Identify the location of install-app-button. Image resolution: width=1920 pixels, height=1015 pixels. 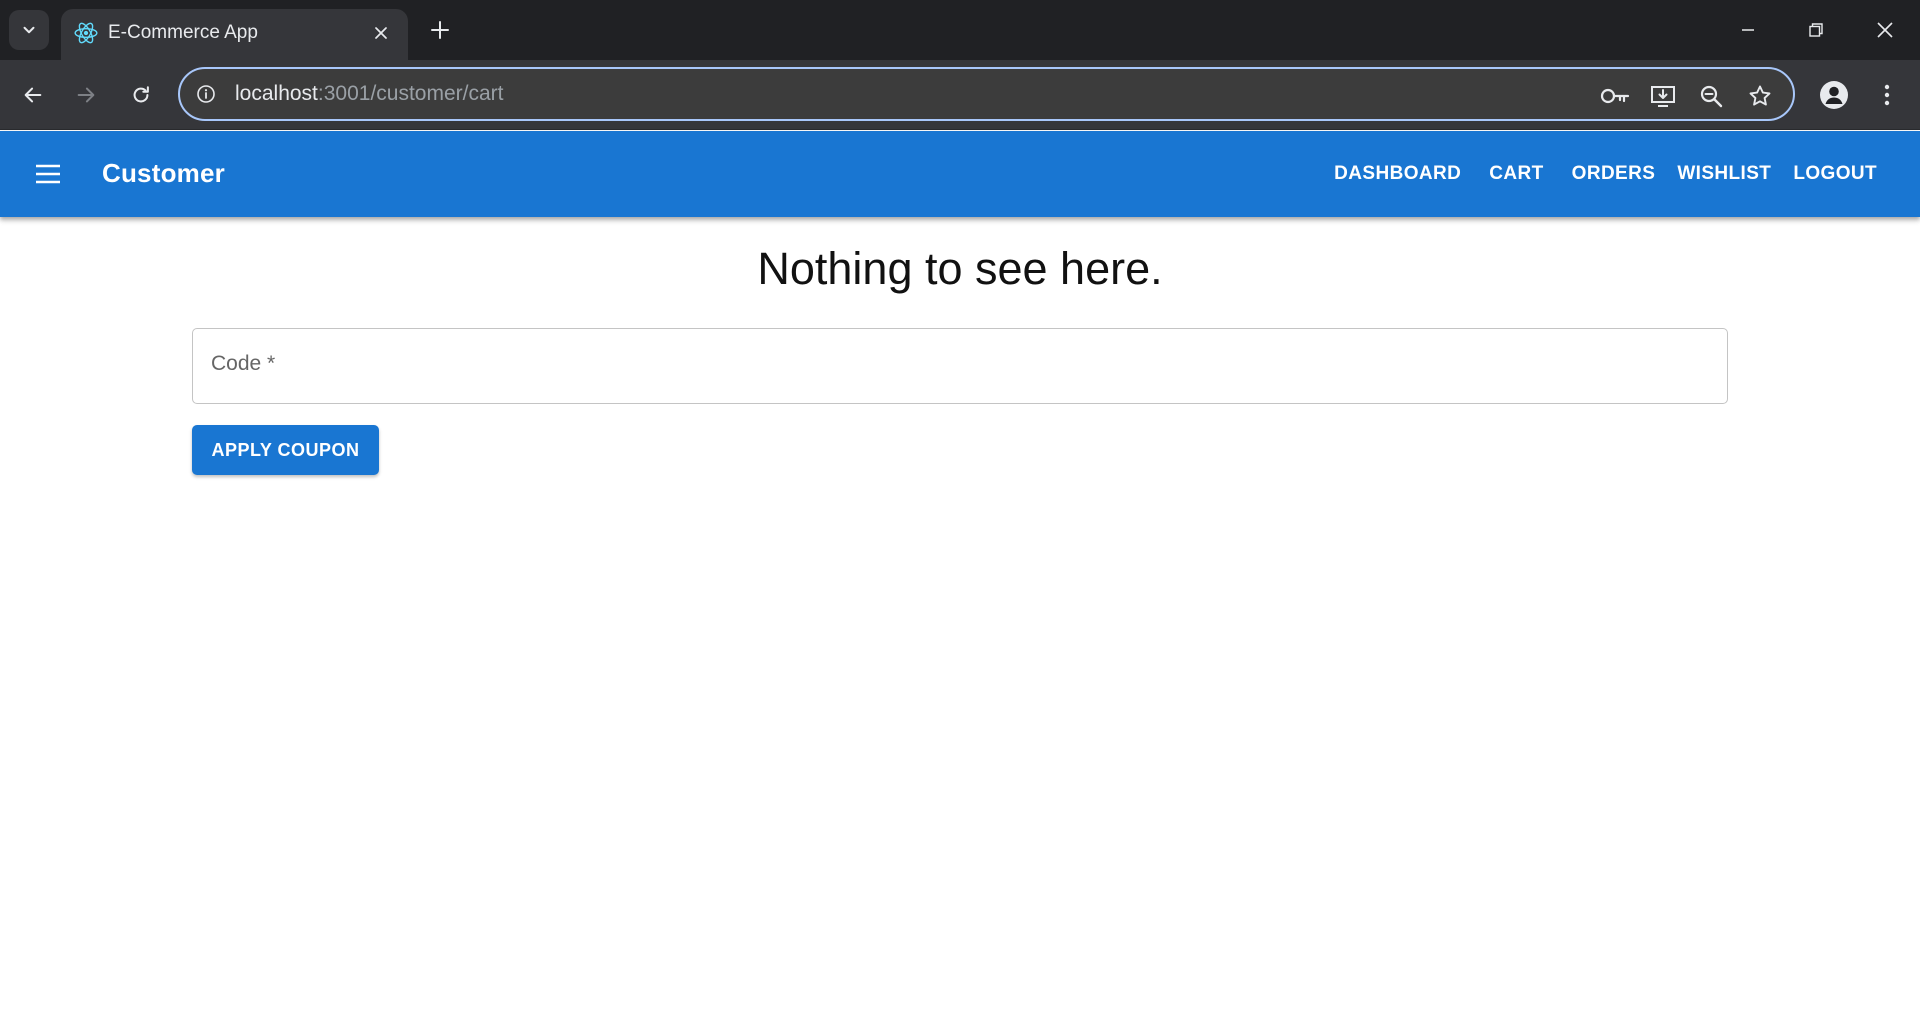
(1663, 96).